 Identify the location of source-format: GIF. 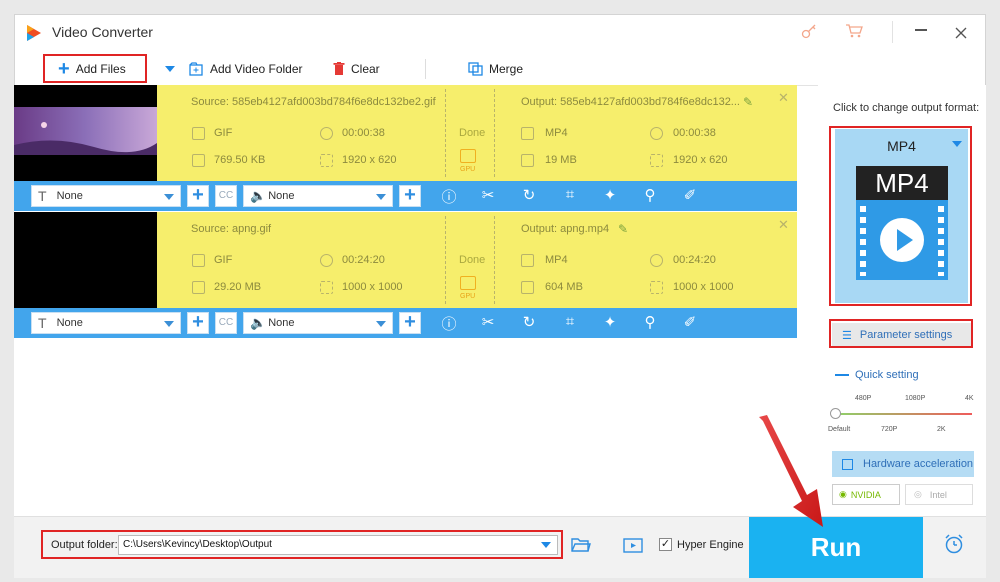
(223, 133).